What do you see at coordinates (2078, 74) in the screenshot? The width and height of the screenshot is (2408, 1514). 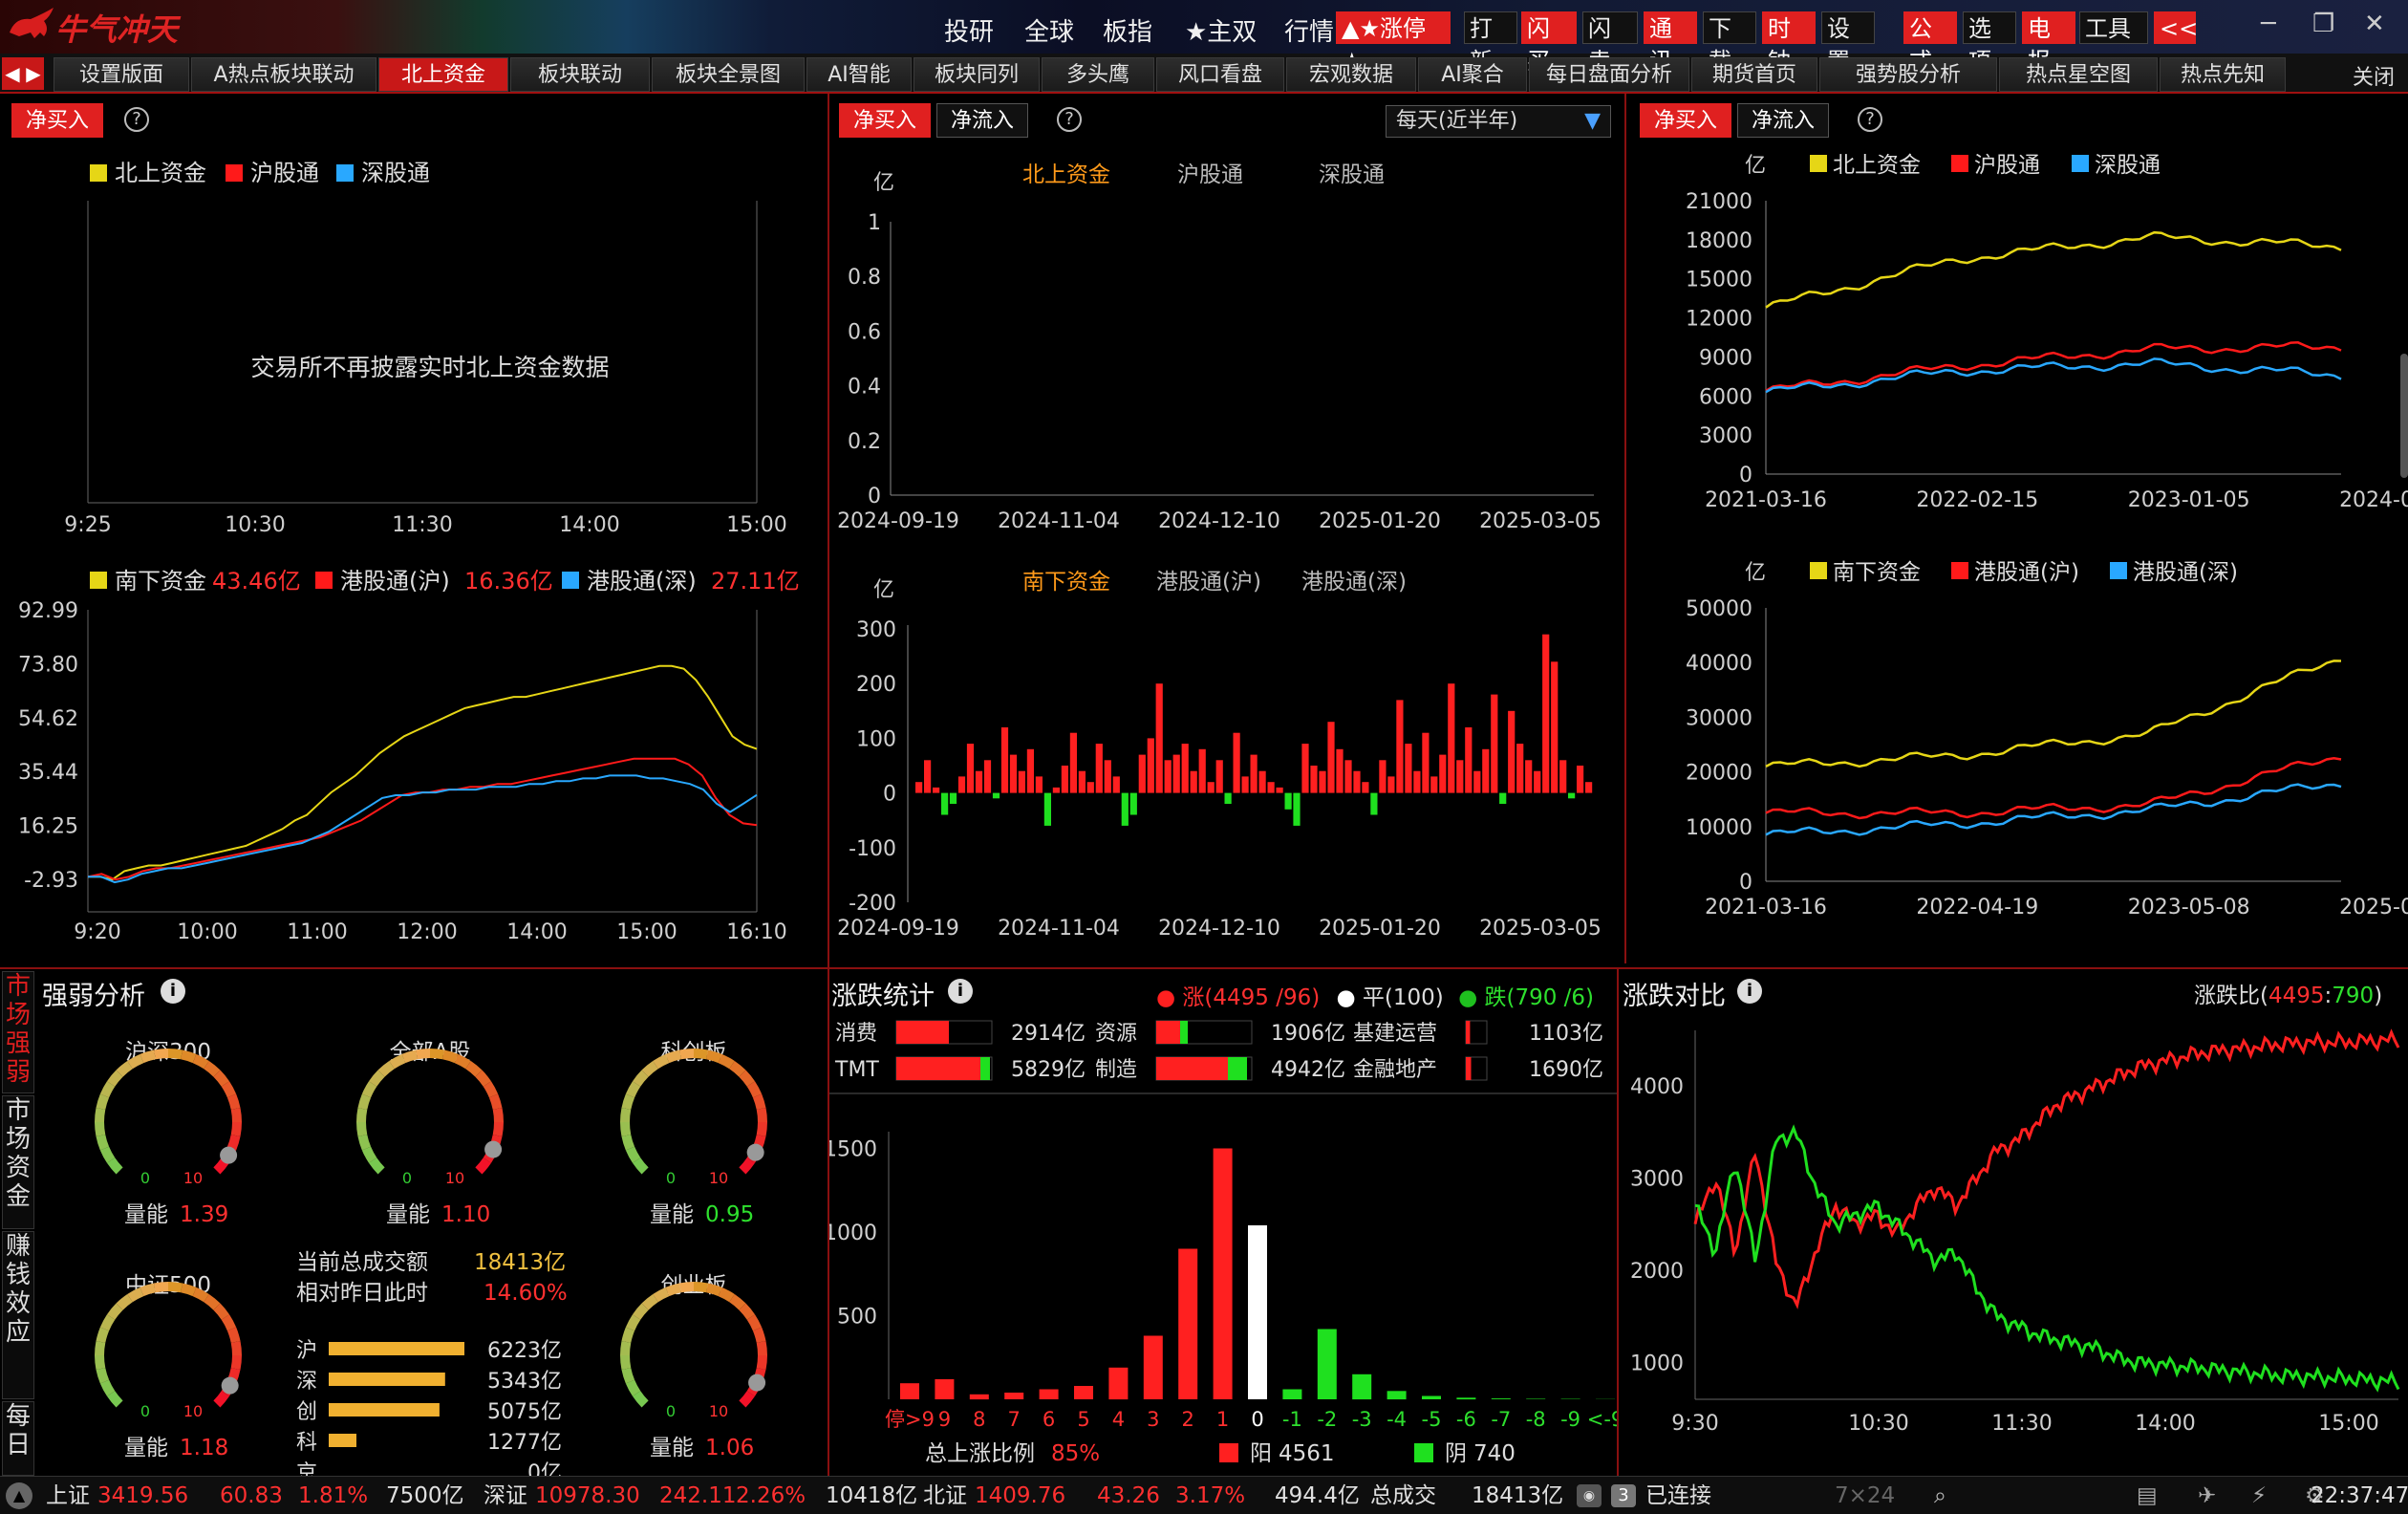 I see `tab-14: 热点星空图` at bounding box center [2078, 74].